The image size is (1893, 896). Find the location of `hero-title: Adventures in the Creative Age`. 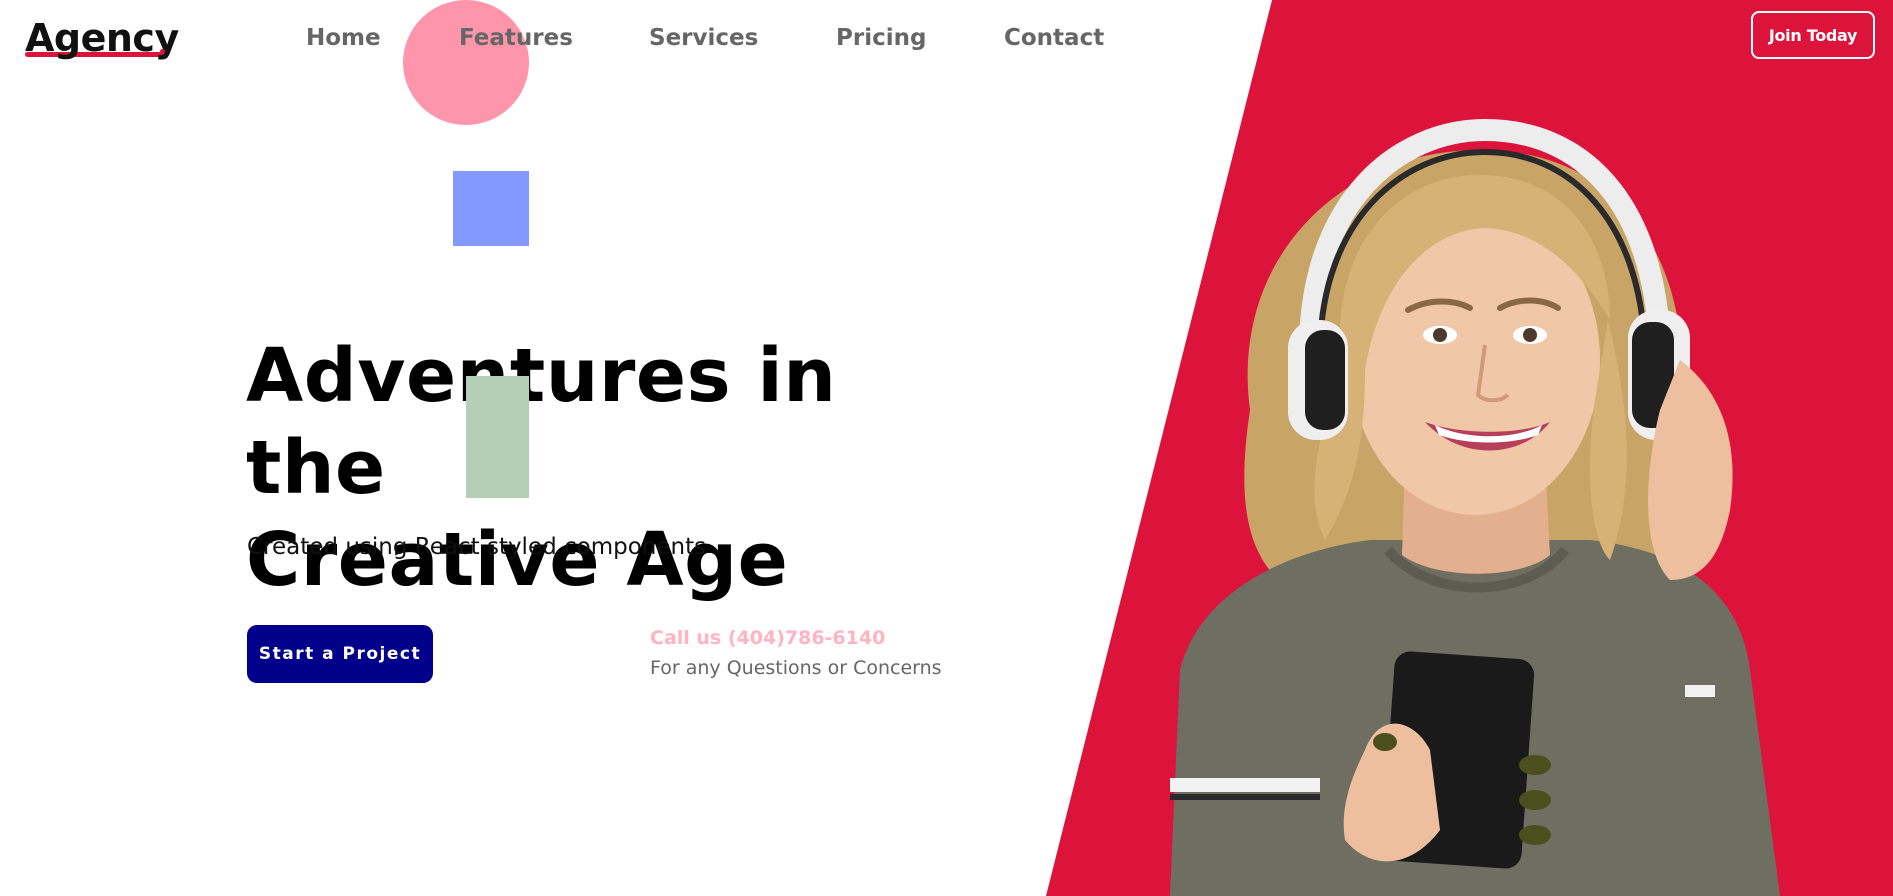

hero-title: Adventures in the Creative Age is located at coordinates (606, 468).